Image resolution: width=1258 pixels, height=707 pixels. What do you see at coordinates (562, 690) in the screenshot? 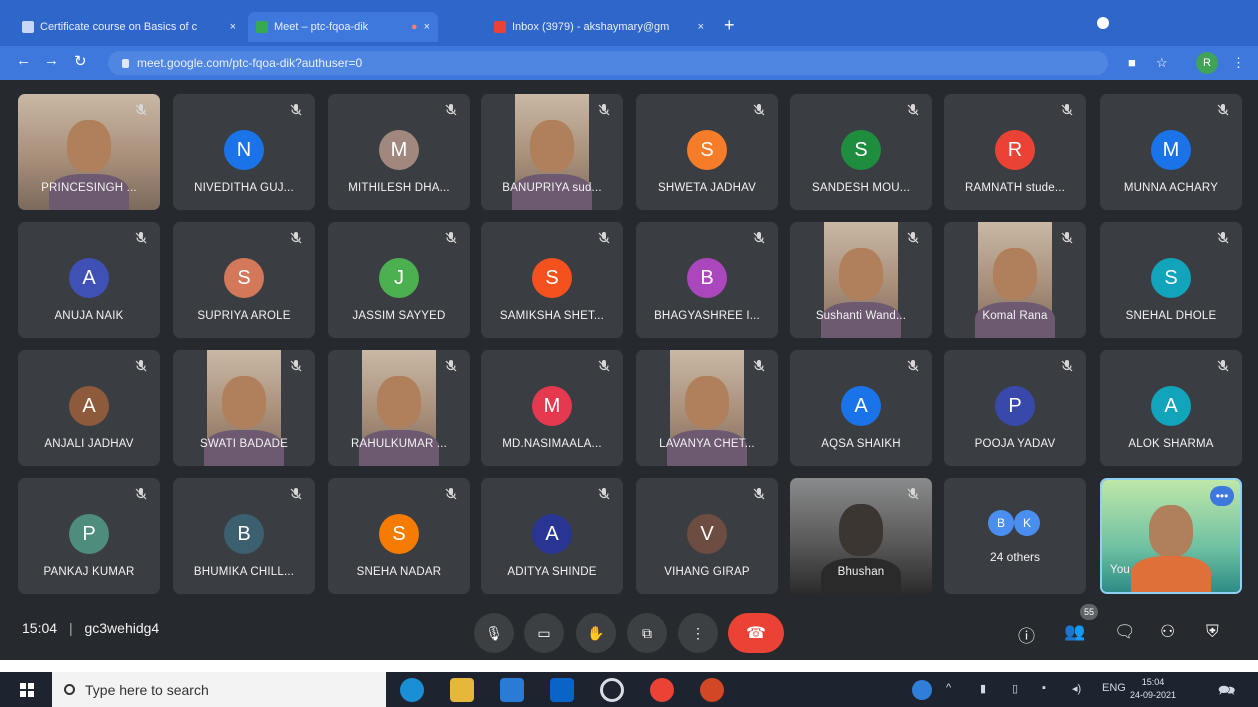
I see `dropbox-icon` at bounding box center [562, 690].